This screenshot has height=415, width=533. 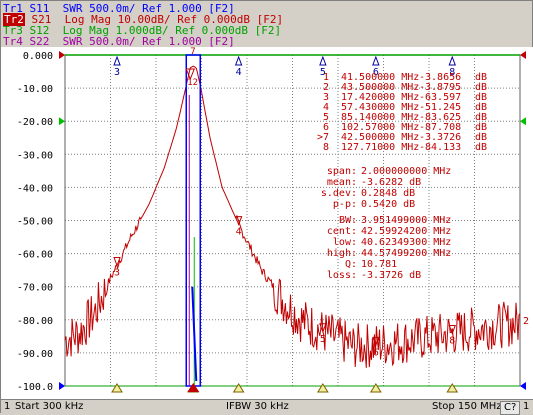 I want to click on marker-trace-label: 6, so click(x=376, y=352).